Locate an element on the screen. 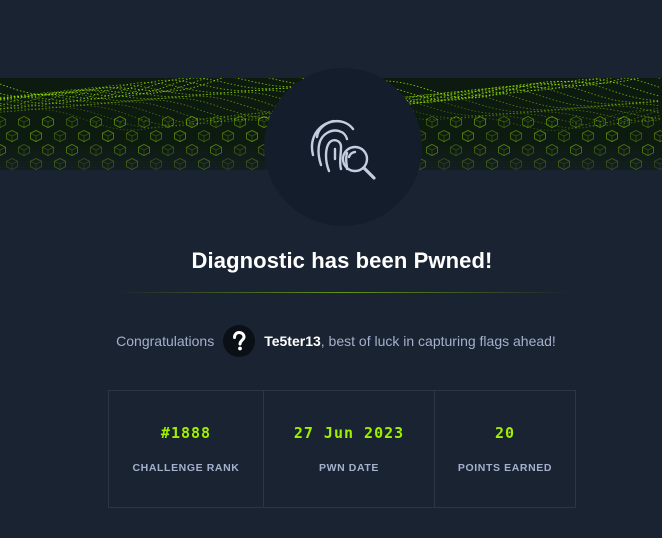  pwn-date-label: PWN DATE is located at coordinates (349, 468).